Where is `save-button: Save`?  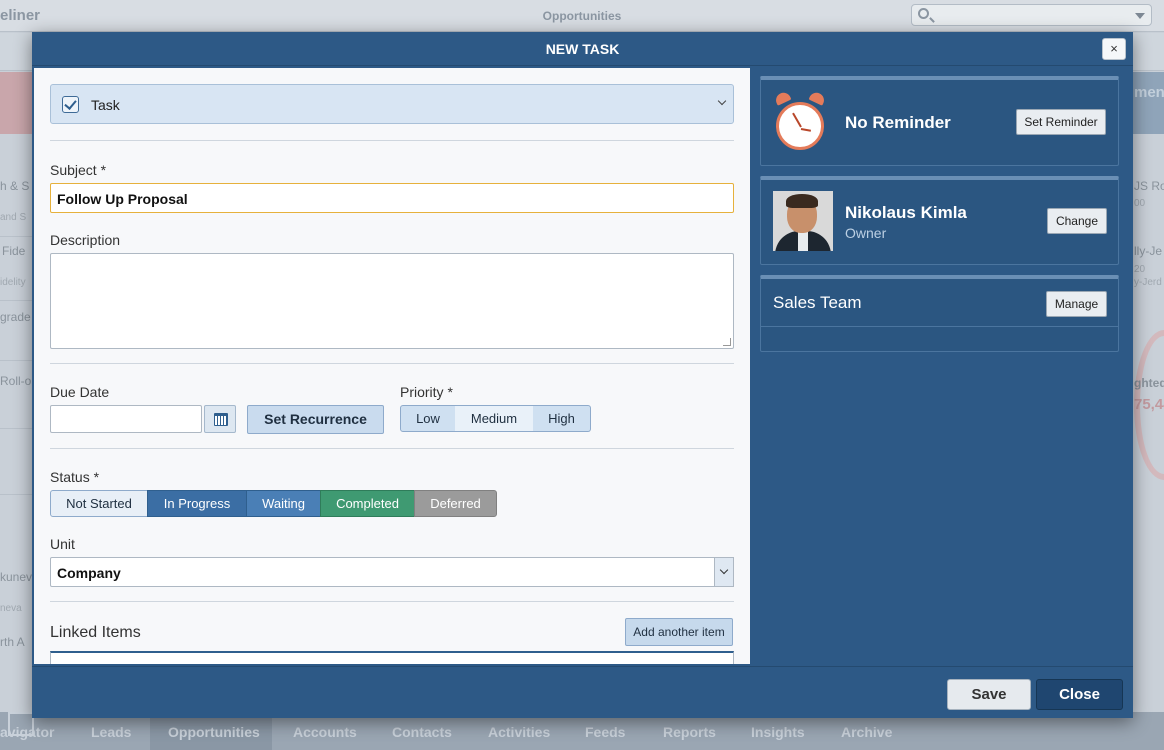
save-button: Save is located at coordinates (989, 694).